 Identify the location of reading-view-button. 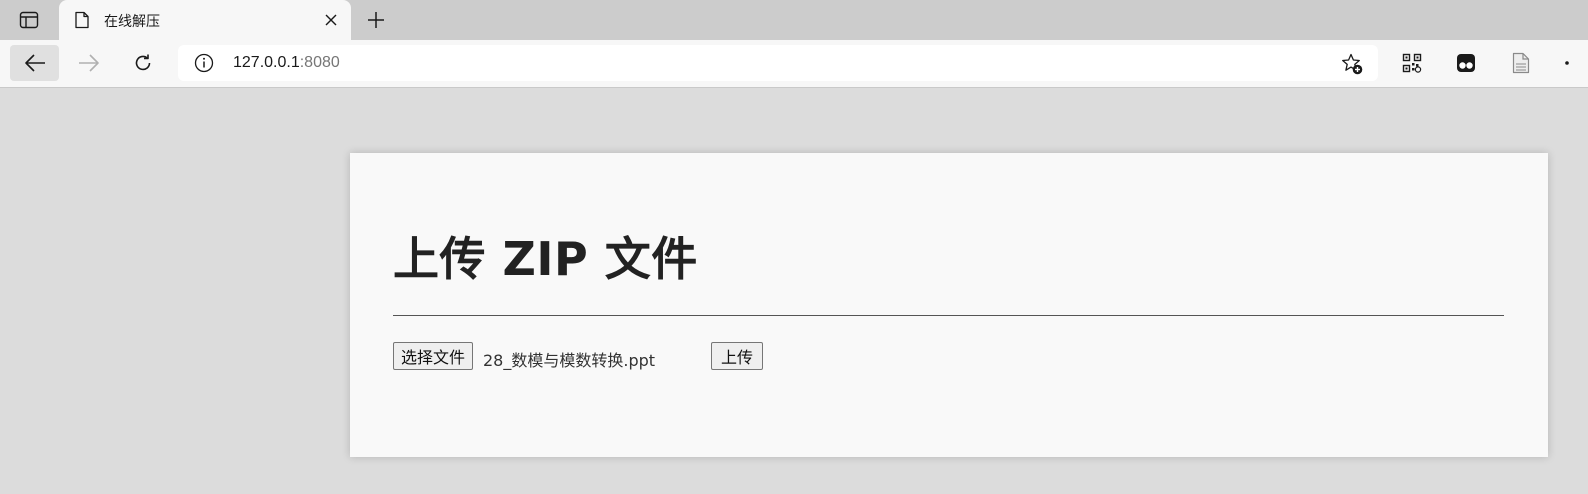
(1521, 63).